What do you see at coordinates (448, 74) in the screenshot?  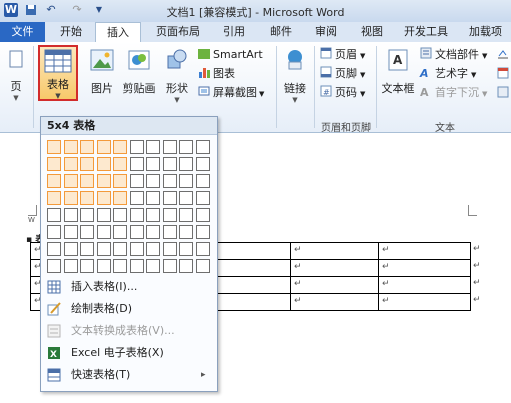 I see `wordart-button: A 艺术字 ▼` at bounding box center [448, 74].